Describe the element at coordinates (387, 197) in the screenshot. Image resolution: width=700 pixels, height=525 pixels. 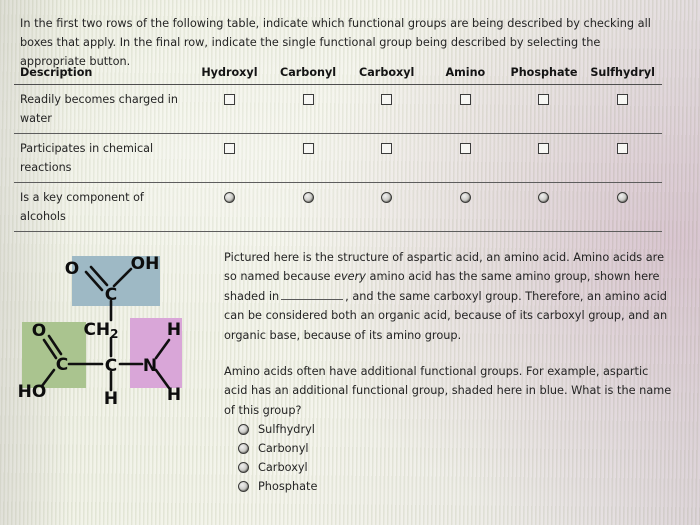
I see `radio-row3-carboxyl` at that location.